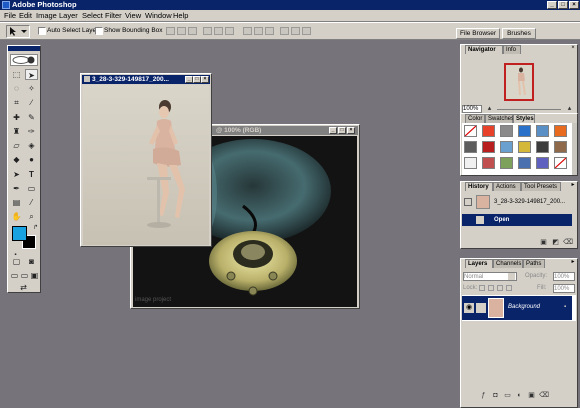  Describe the element at coordinates (68, 16) in the screenshot. I see `menu-layer: Layer` at that location.